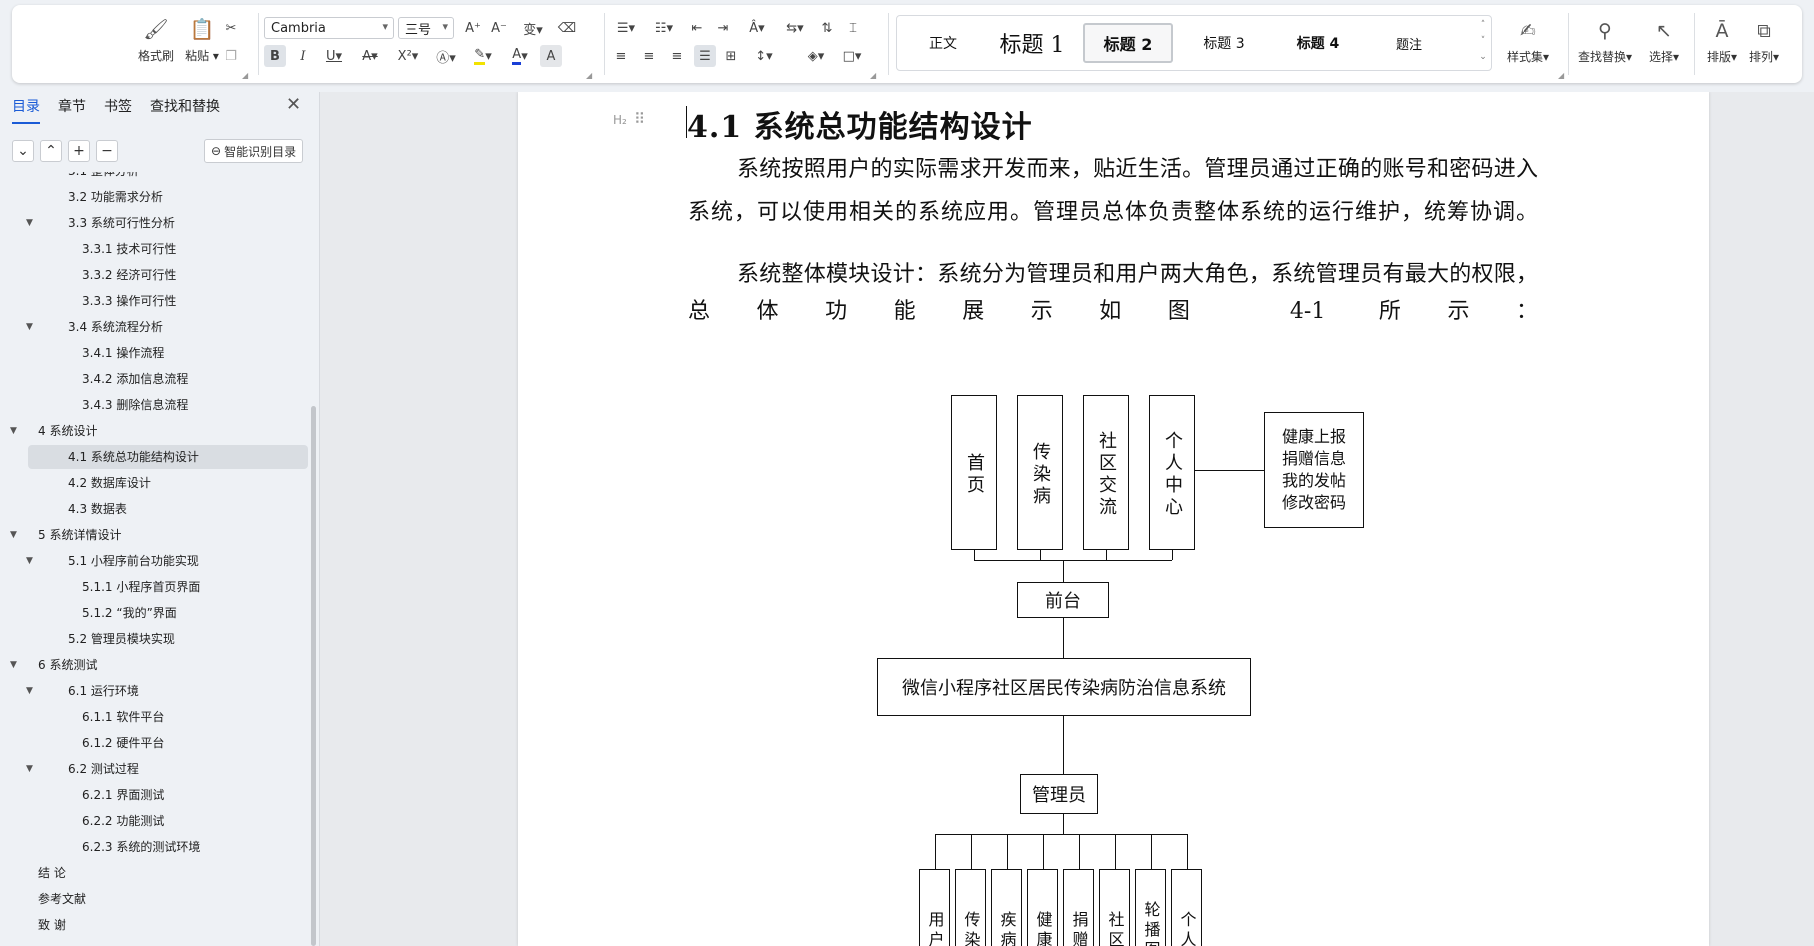 The height and width of the screenshot is (946, 1814). I want to click on strikethrough-button: A▾, so click(370, 56).